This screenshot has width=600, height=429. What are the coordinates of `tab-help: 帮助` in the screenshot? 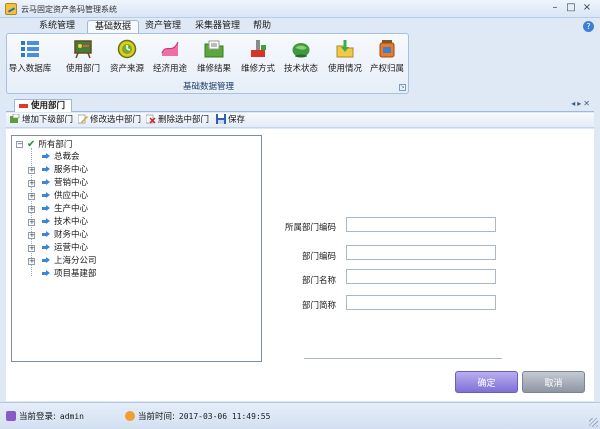 It's located at (262, 27).